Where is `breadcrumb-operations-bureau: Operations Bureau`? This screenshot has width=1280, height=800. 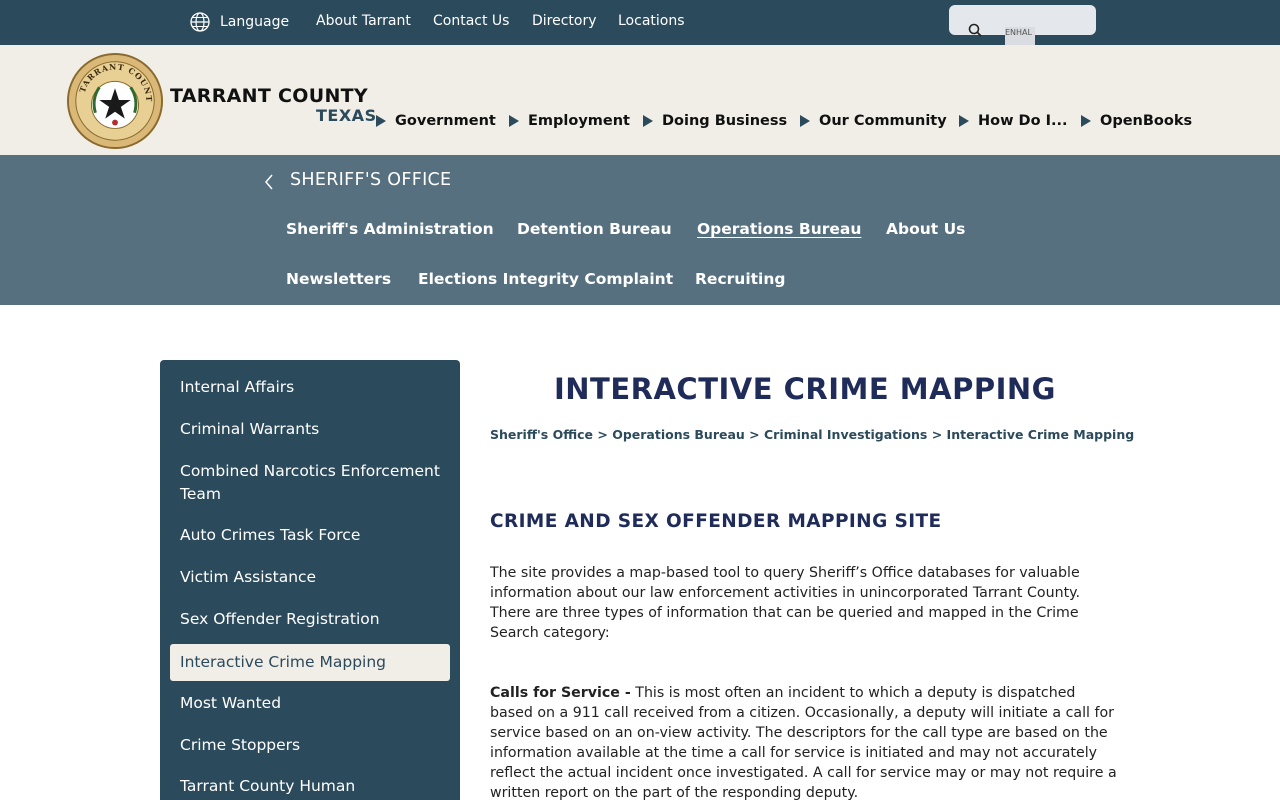 breadcrumb-operations-bureau: Operations Bureau is located at coordinates (678, 434).